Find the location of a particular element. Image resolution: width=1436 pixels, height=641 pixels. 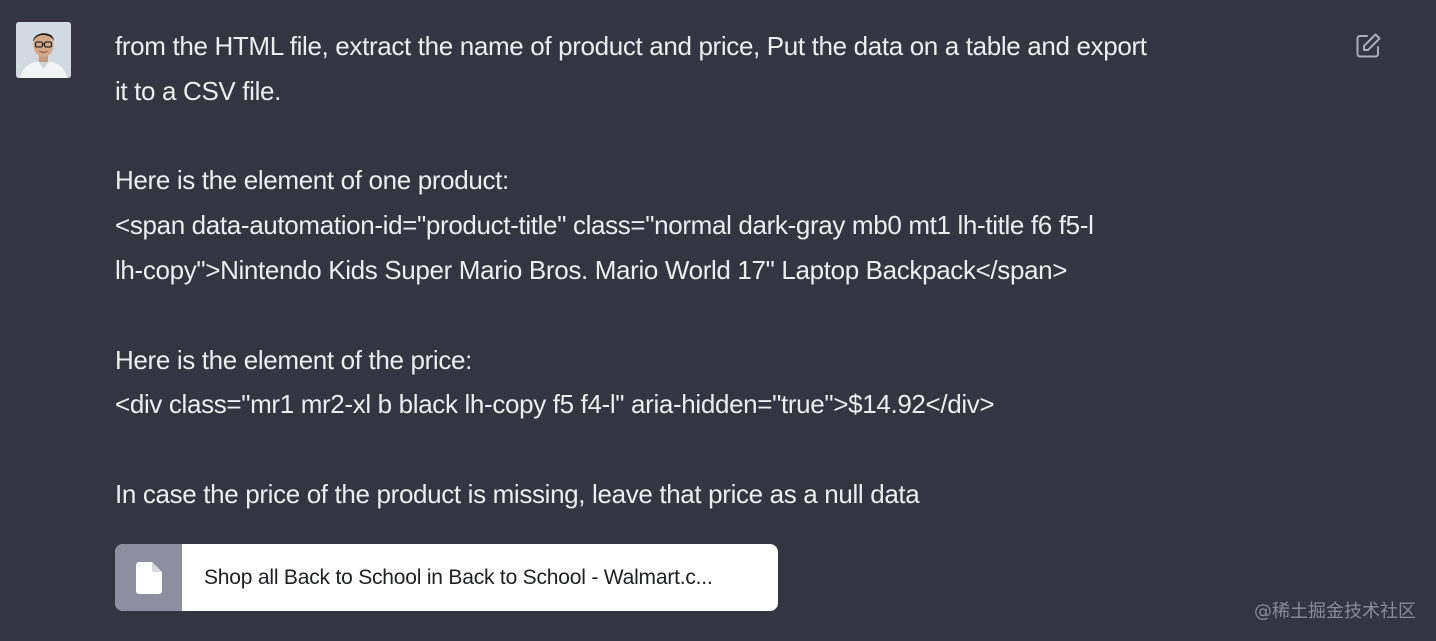

watermark: @稀土掘金技术社区 is located at coordinates (1335, 611).